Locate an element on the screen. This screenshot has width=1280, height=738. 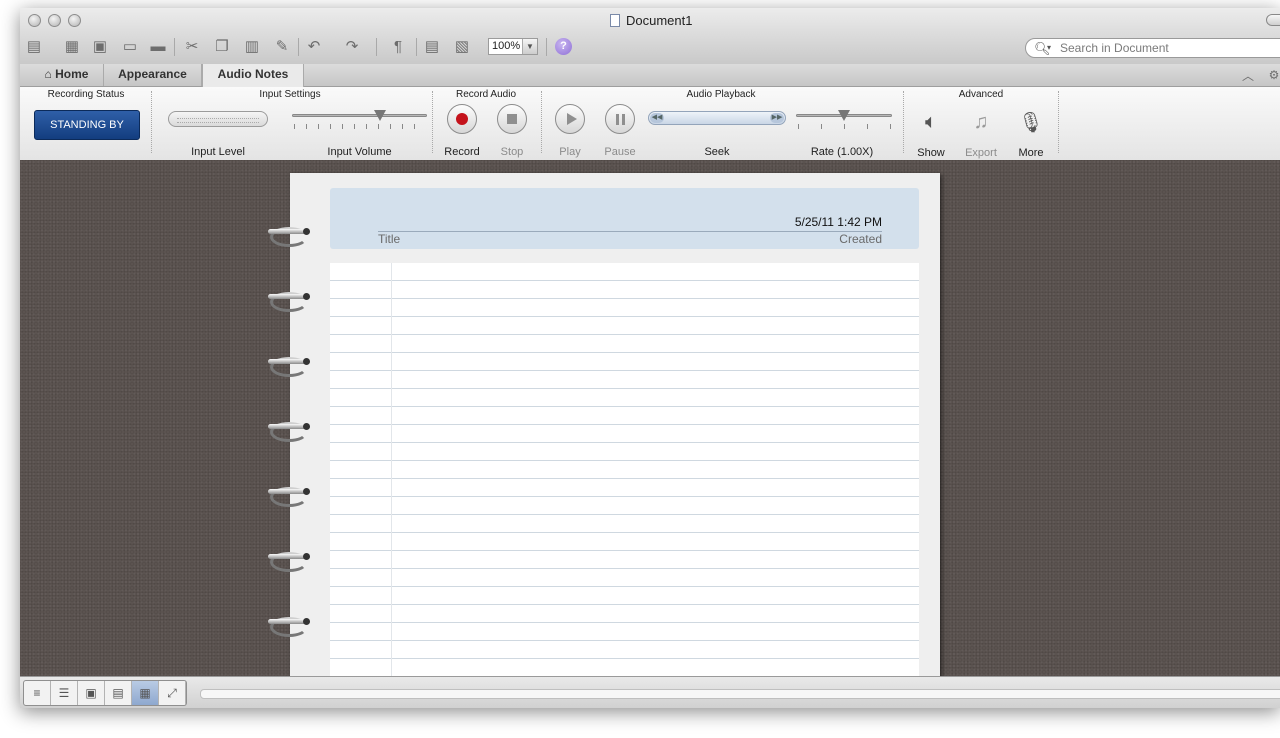
record-button is located at coordinates (462, 119).